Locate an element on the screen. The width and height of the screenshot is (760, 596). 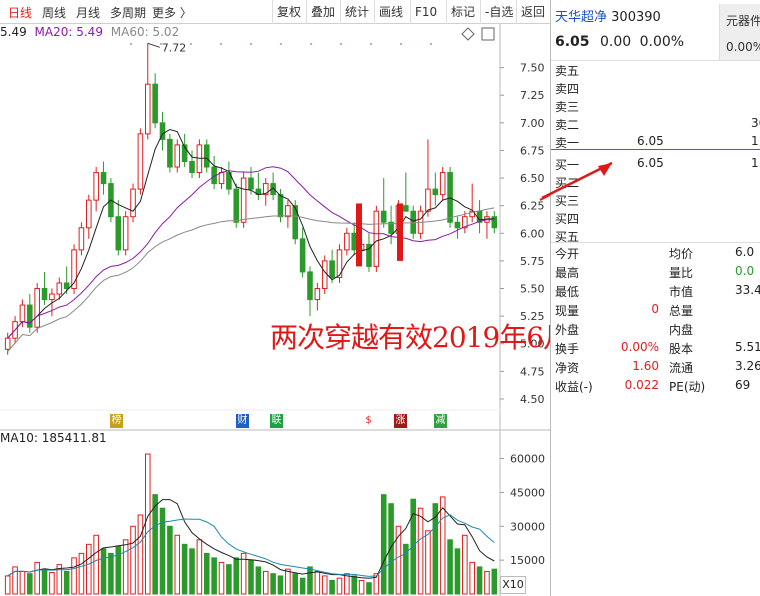
stat-label: 收益(-) is located at coordinates (574, 387).